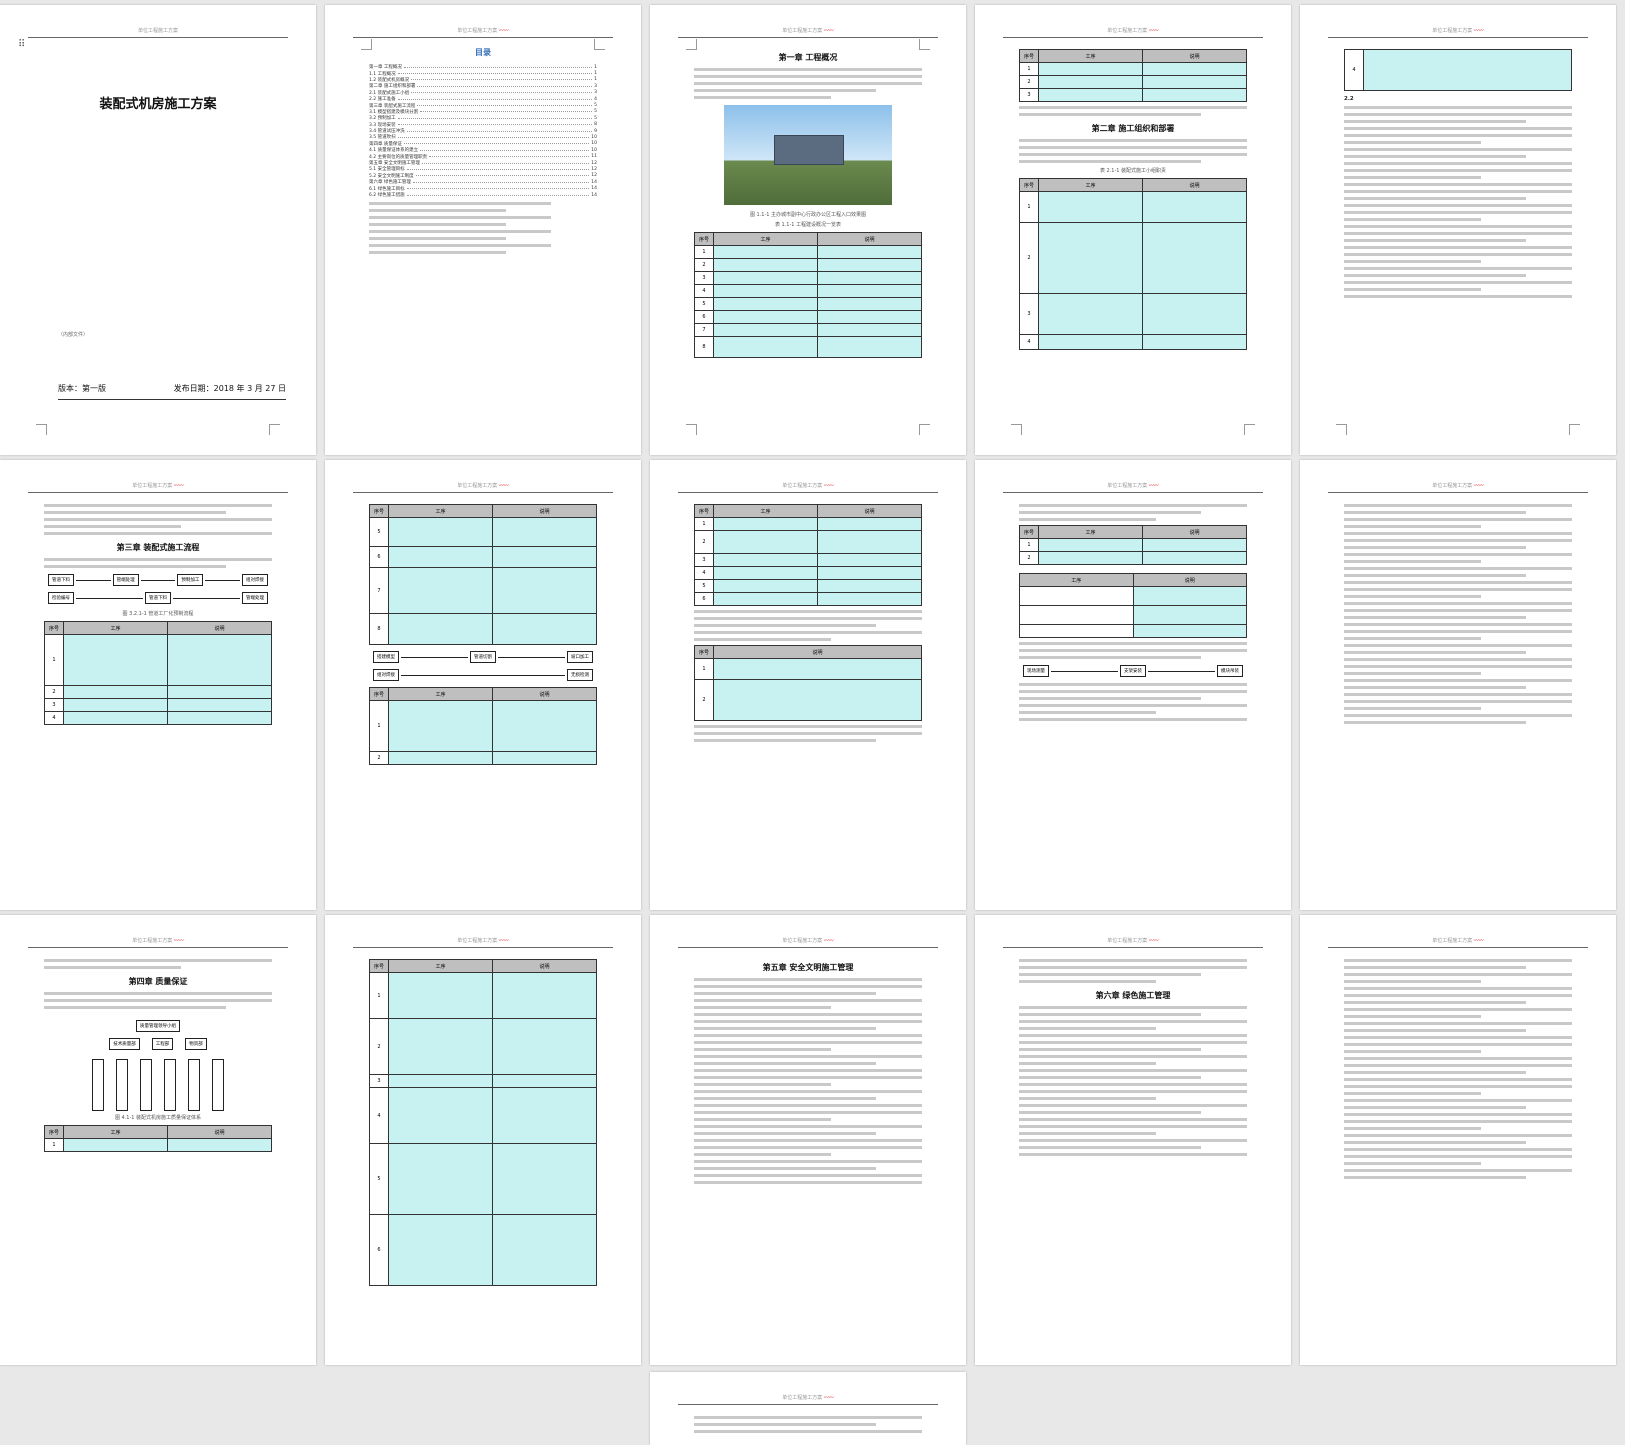 Image resolution: width=1625 pixels, height=1445 pixels. What do you see at coordinates (808, 1408) in the screenshot?
I see `page-16: 单位工程施工方案 〰〰` at bounding box center [808, 1408].